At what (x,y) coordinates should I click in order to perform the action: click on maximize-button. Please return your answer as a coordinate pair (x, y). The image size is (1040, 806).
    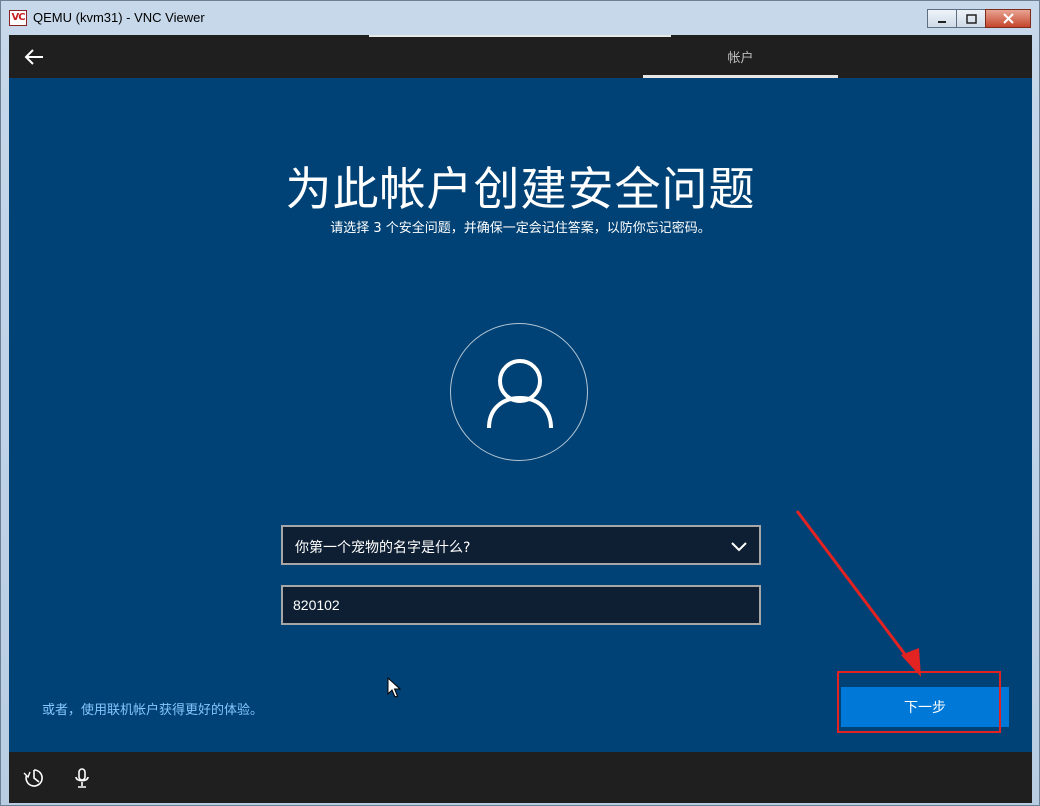
    Looking at the image, I should click on (971, 18).